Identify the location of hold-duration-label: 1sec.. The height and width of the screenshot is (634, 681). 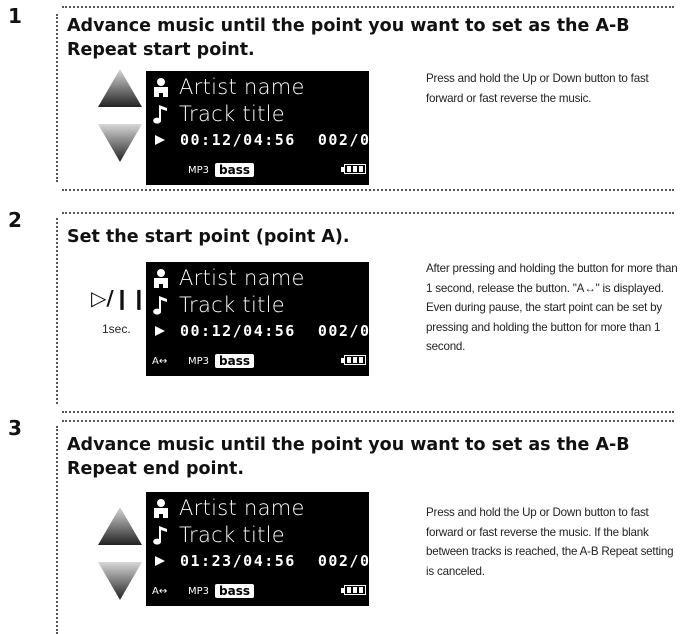
(116, 329).